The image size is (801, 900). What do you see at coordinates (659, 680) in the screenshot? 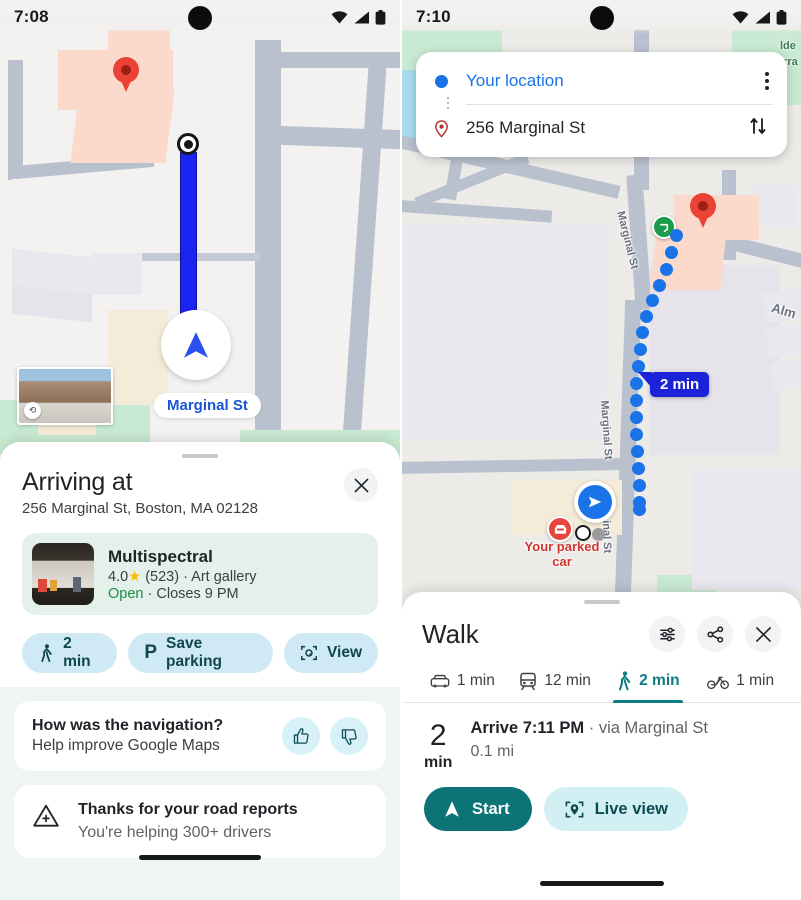
I see `tab-walking-label: 2 min` at bounding box center [659, 680].